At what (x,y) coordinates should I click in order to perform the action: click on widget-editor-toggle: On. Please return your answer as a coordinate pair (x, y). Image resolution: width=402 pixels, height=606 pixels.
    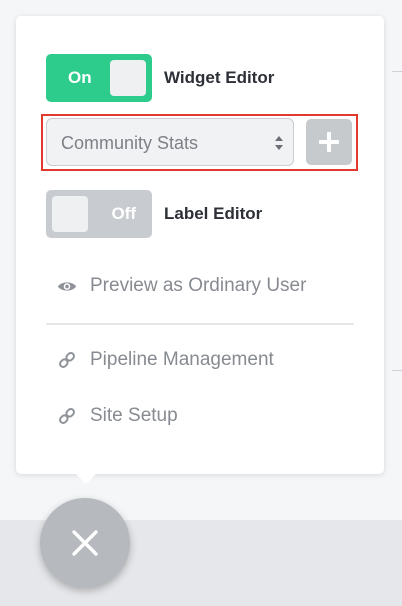
    Looking at the image, I should click on (99, 78).